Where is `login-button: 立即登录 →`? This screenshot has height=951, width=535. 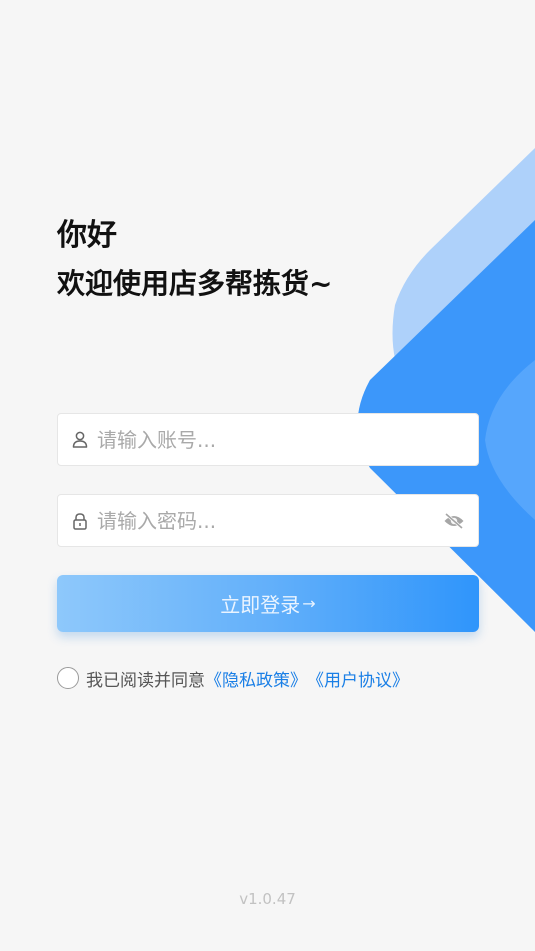 login-button: 立即登录 → is located at coordinates (268, 603).